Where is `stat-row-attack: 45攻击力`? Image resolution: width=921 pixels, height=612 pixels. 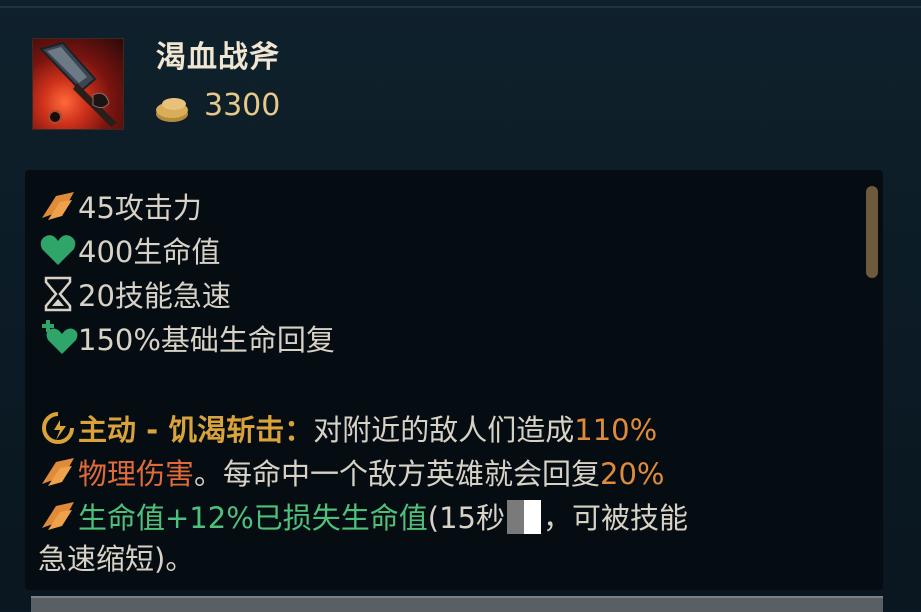
stat-row-attack: 45攻击力 is located at coordinates (120, 206).